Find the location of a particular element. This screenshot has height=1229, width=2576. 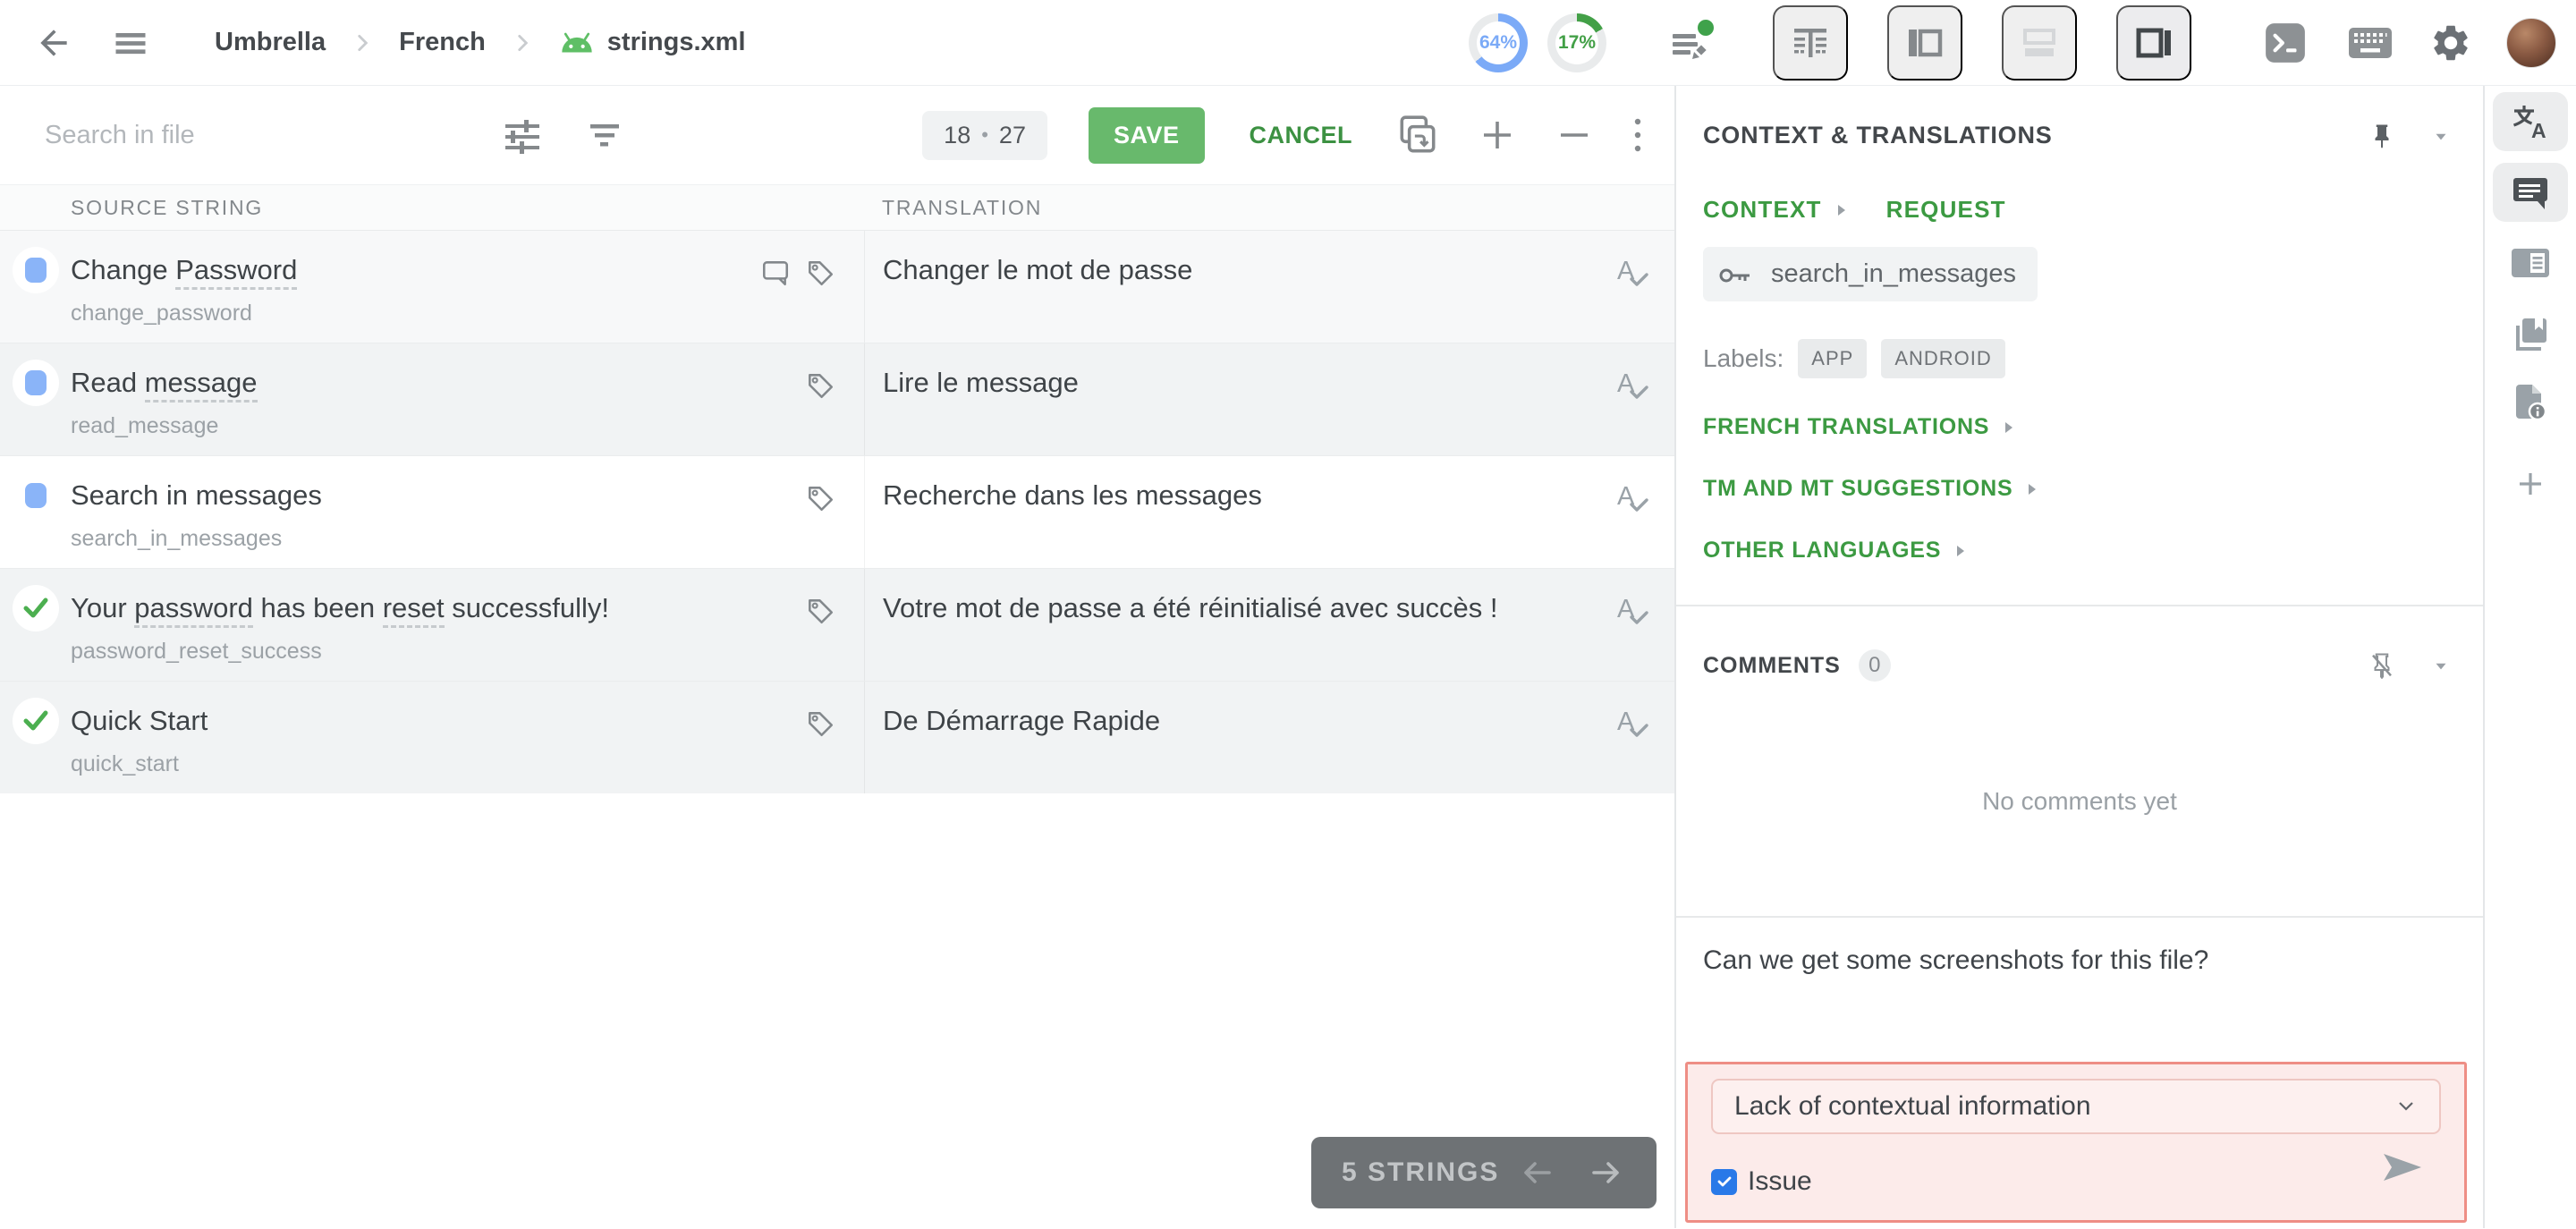

issue-checkbox is located at coordinates (1724, 1181).